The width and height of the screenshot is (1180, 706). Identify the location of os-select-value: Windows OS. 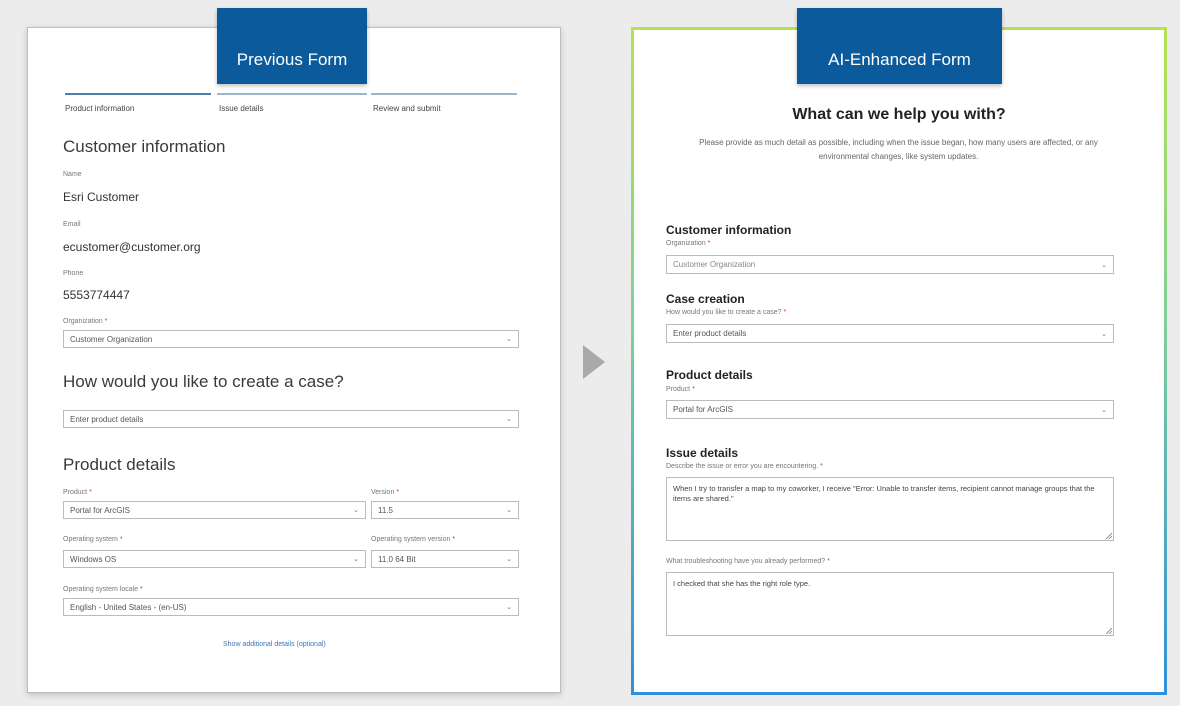
(93, 559).